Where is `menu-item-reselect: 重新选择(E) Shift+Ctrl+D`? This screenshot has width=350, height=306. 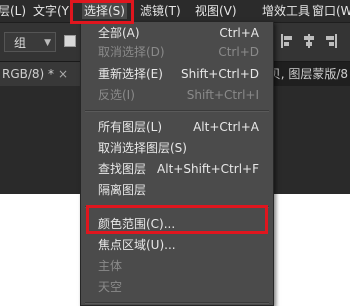
menu-item-reselect: 重新选择(E) Shift+Ctrl+D is located at coordinates (177, 74).